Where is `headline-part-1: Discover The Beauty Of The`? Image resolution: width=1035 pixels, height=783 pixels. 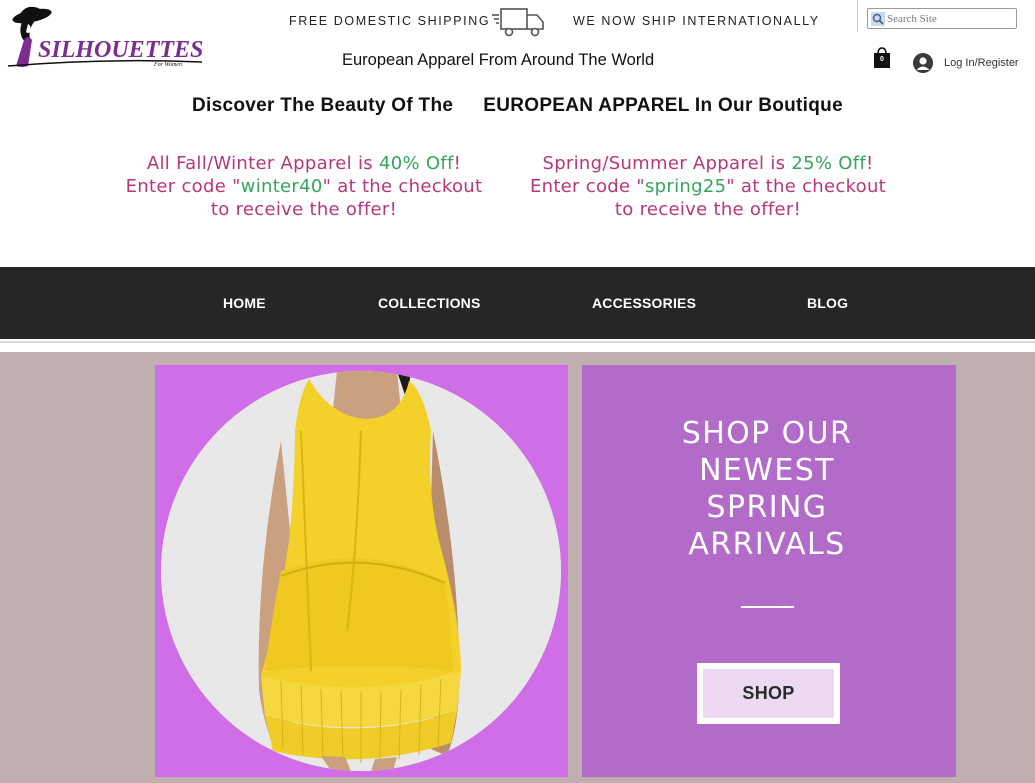
headline-part-1: Discover The Beauty Of The is located at coordinates (323, 105).